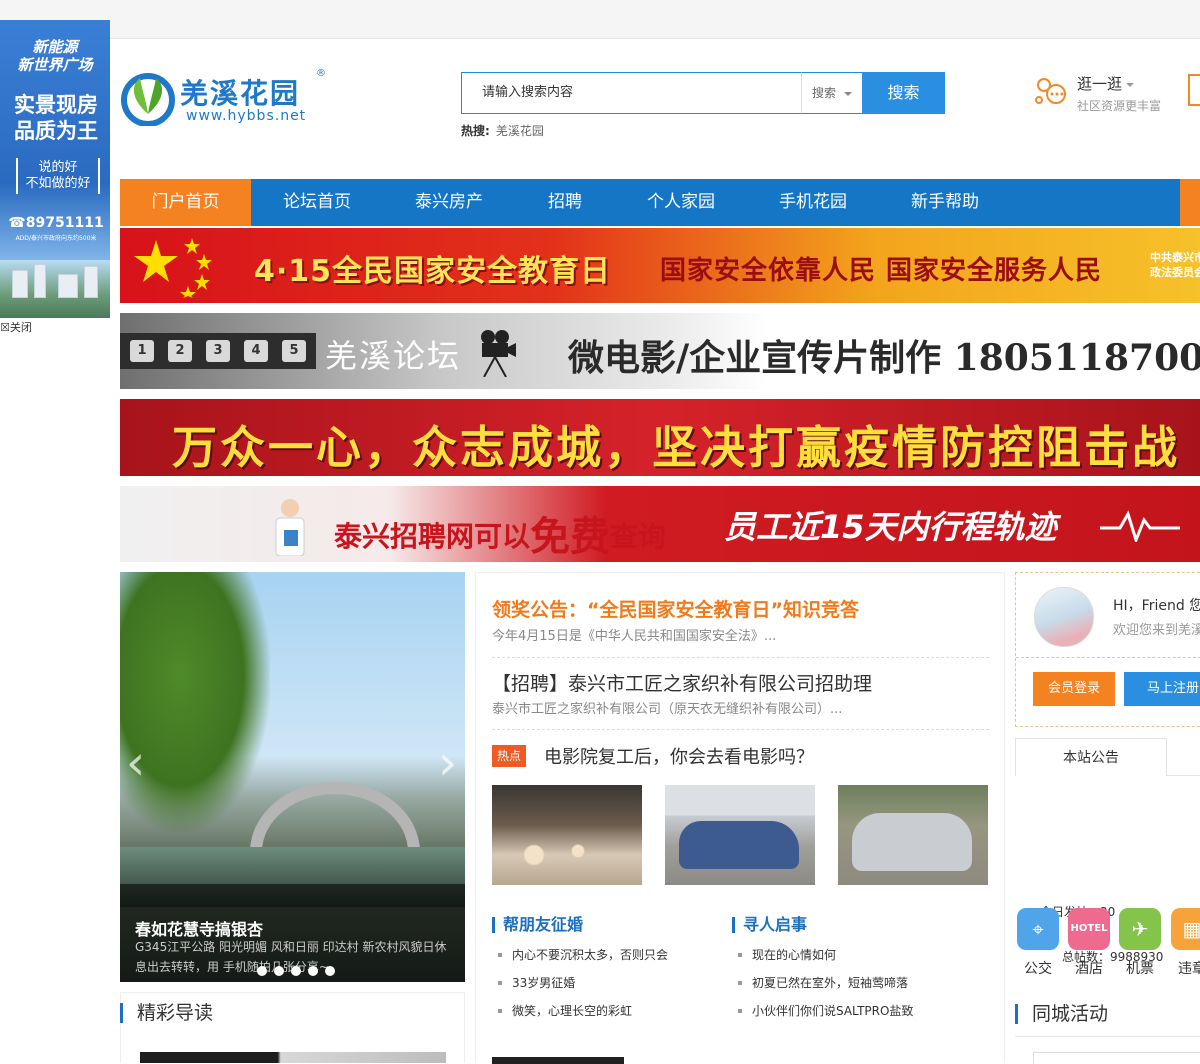 This screenshot has height=1064, width=1200. I want to click on nav-item-portal: 门户首页, so click(185, 202).